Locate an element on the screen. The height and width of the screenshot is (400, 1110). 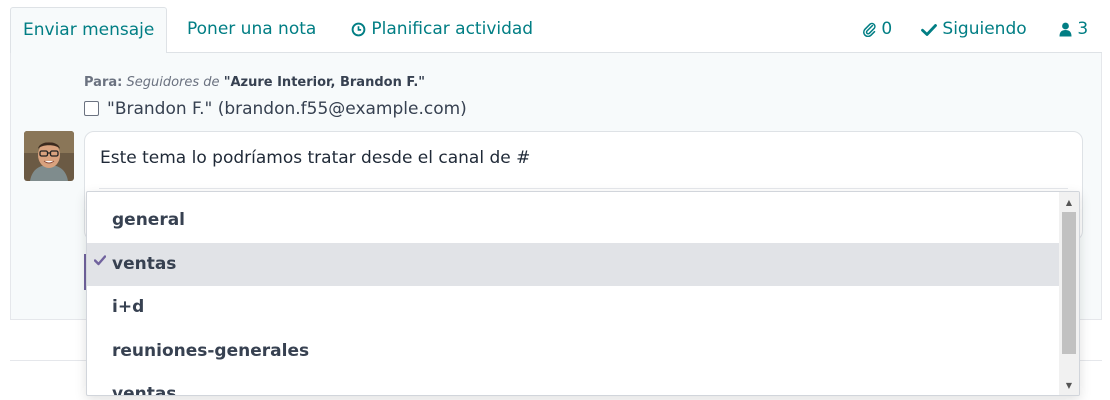
follow-button-label: Siguiendo is located at coordinates (984, 29).